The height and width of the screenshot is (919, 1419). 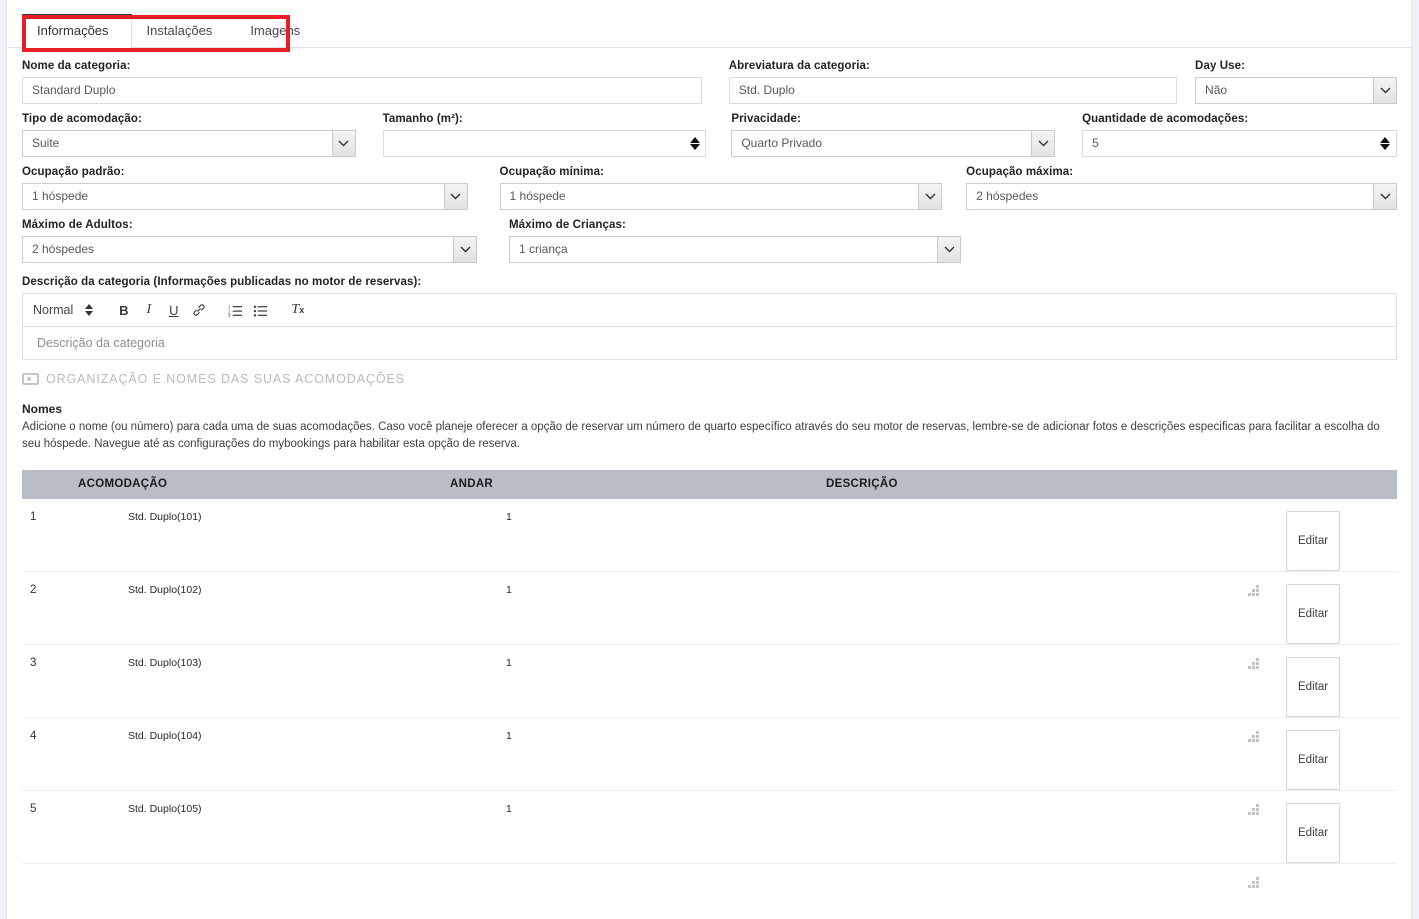 What do you see at coordinates (33, 589) in the screenshot?
I see `row-index: 2` at bounding box center [33, 589].